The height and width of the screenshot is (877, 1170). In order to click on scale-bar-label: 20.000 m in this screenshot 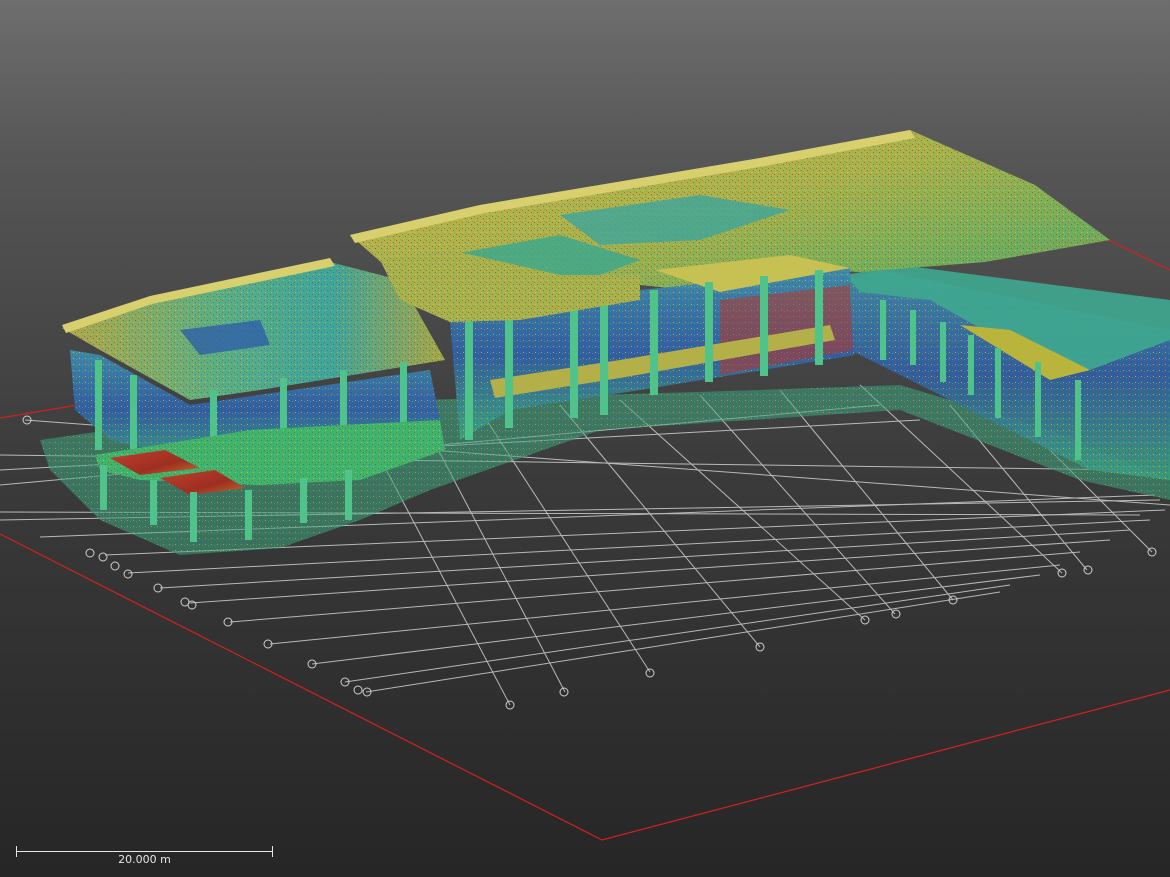, I will do `click(144, 859)`.